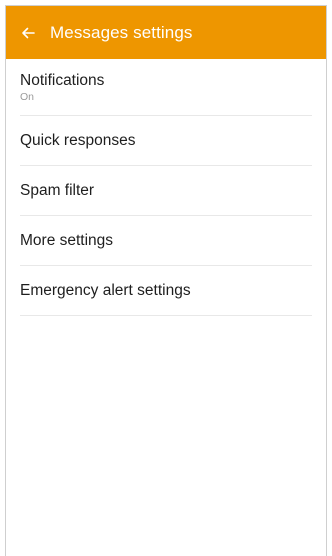  I want to click on emergency-alert-settings-setting: Emergency alert settings, so click(166, 291).